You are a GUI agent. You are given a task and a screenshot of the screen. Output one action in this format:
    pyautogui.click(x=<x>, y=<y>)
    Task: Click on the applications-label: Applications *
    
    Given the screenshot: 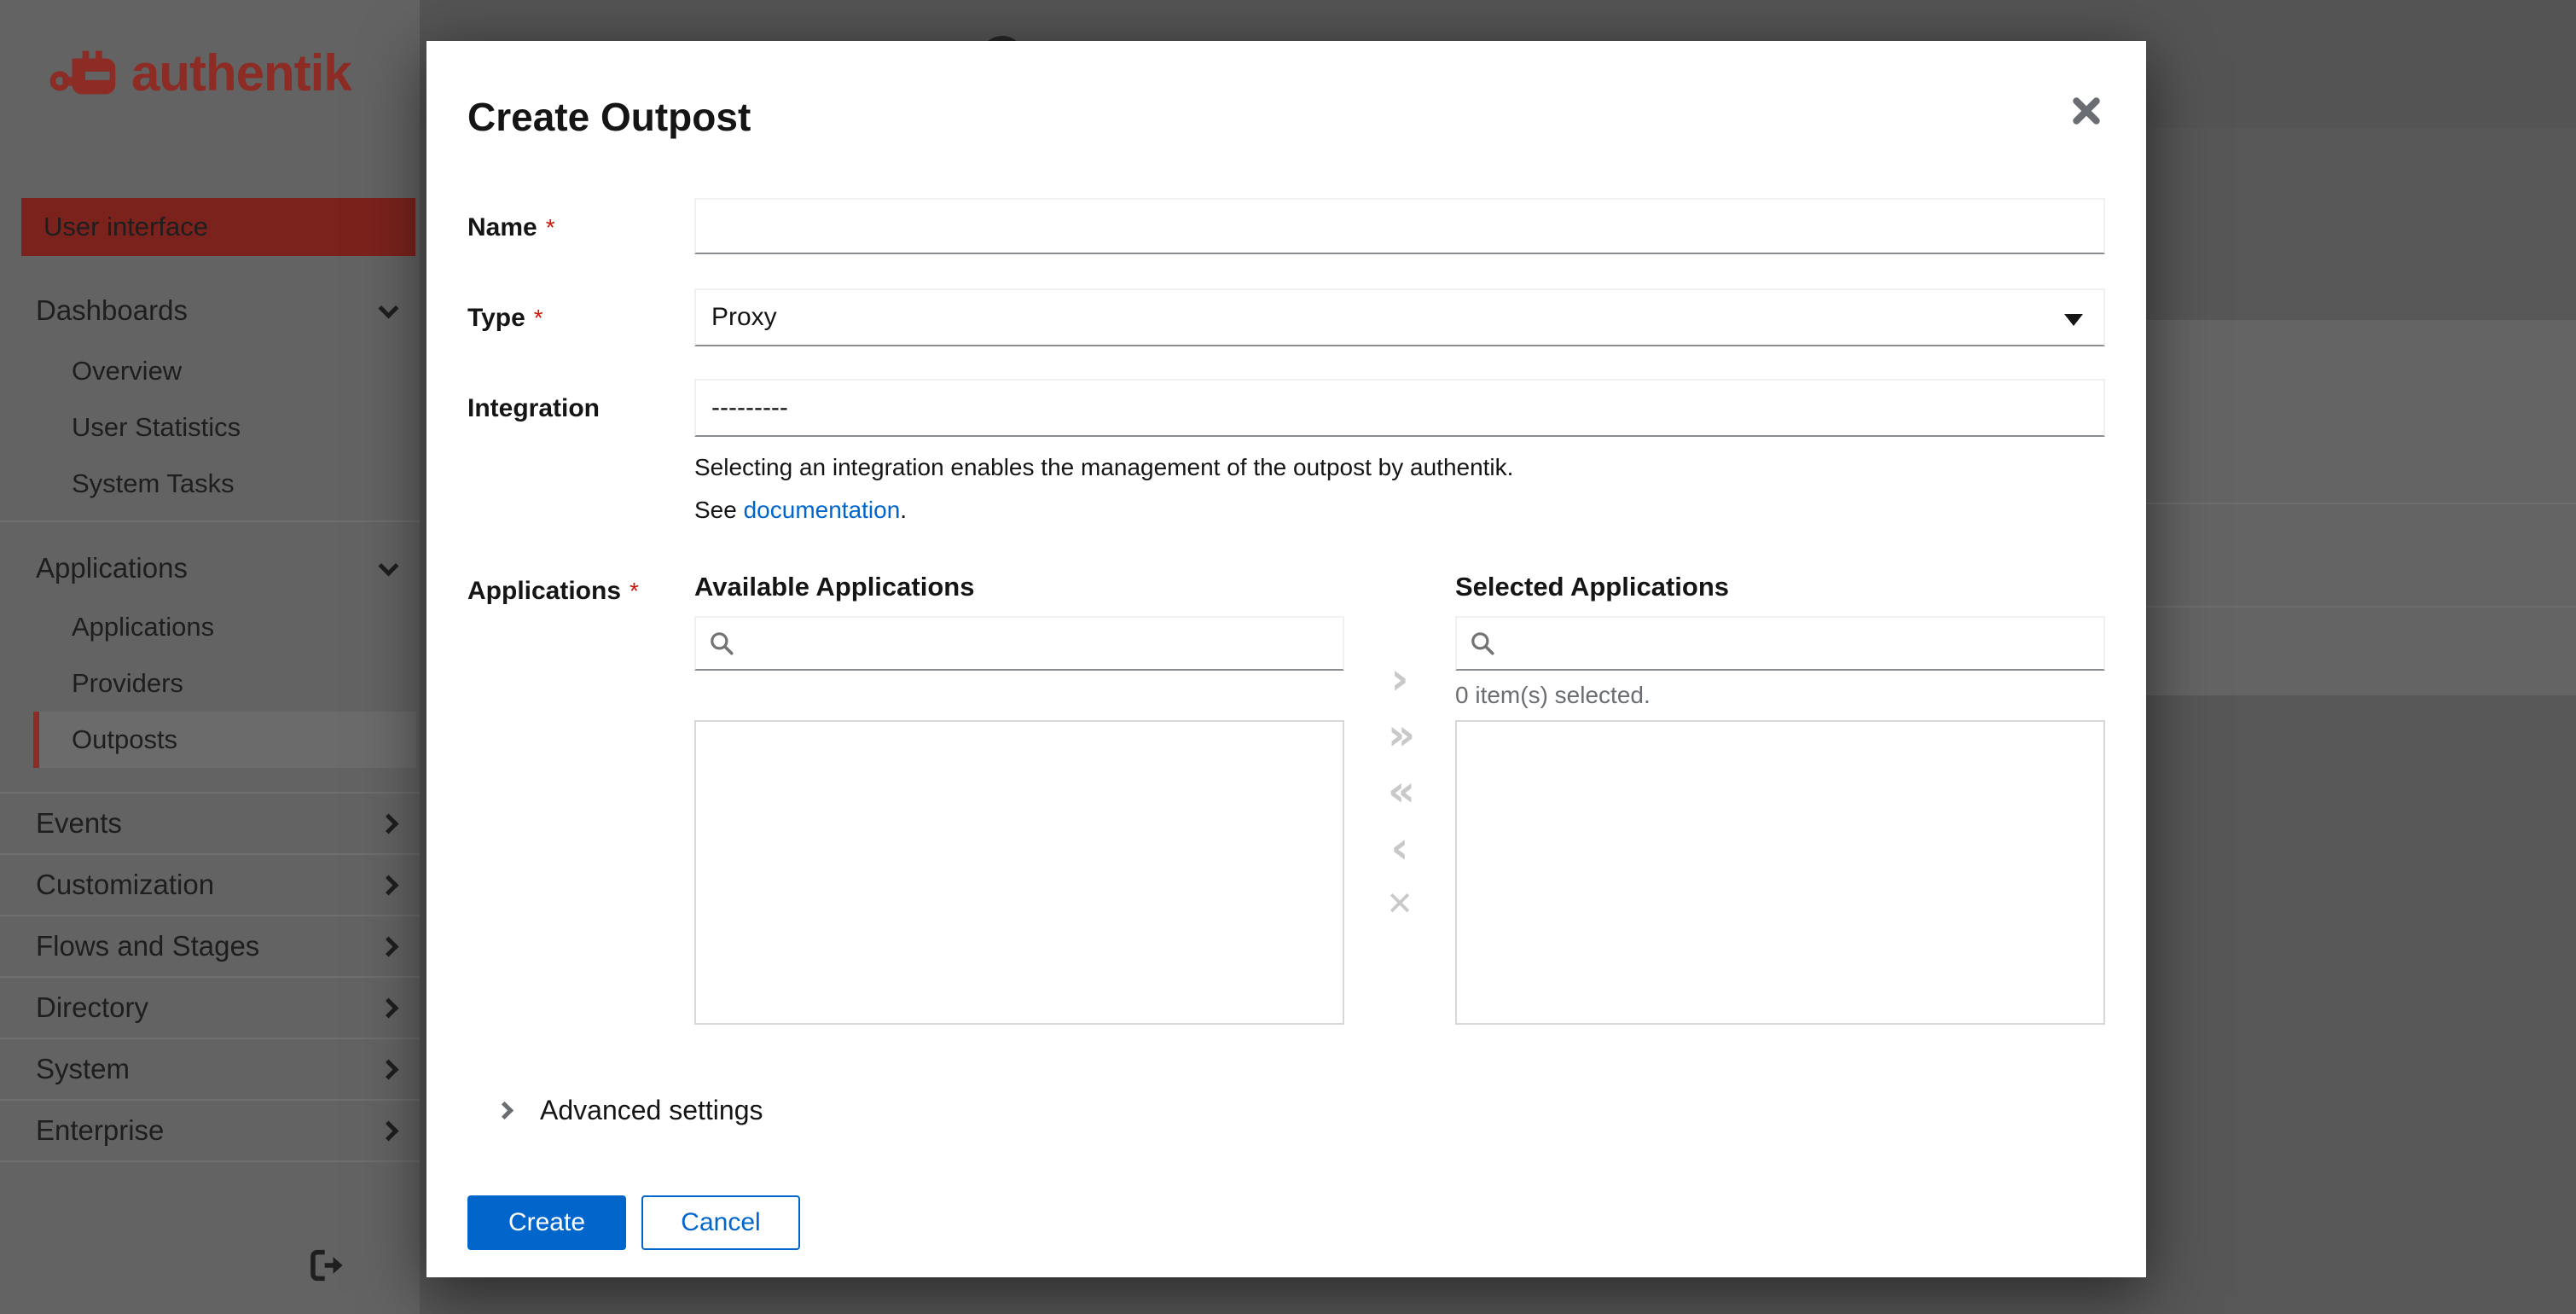 What is the action you would take?
    pyautogui.click(x=553, y=591)
    